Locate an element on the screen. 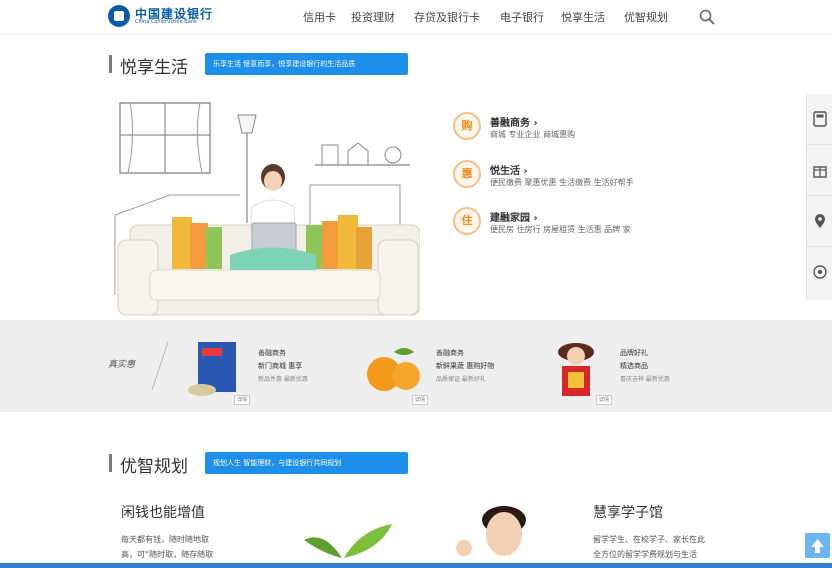  feature-yue-life: 惠 悦生活 › 便民缴费 聚惠优惠 生活缴费 生活好帮手 is located at coordinates (578, 180).